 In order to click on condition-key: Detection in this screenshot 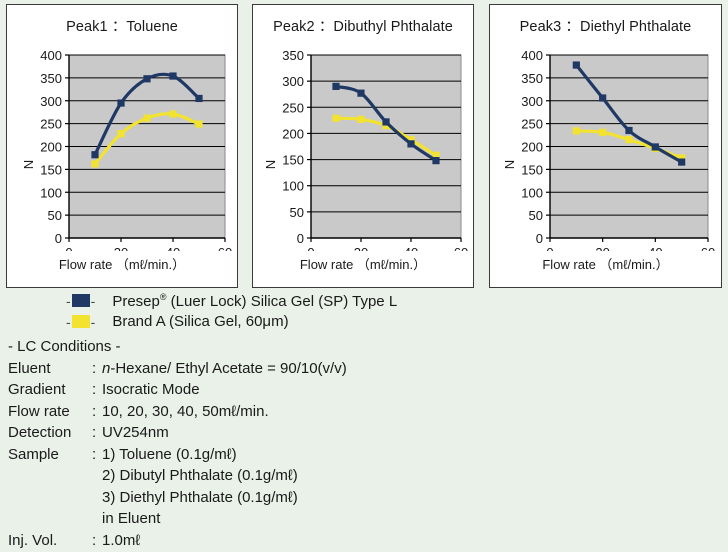, I will do `click(40, 432)`.